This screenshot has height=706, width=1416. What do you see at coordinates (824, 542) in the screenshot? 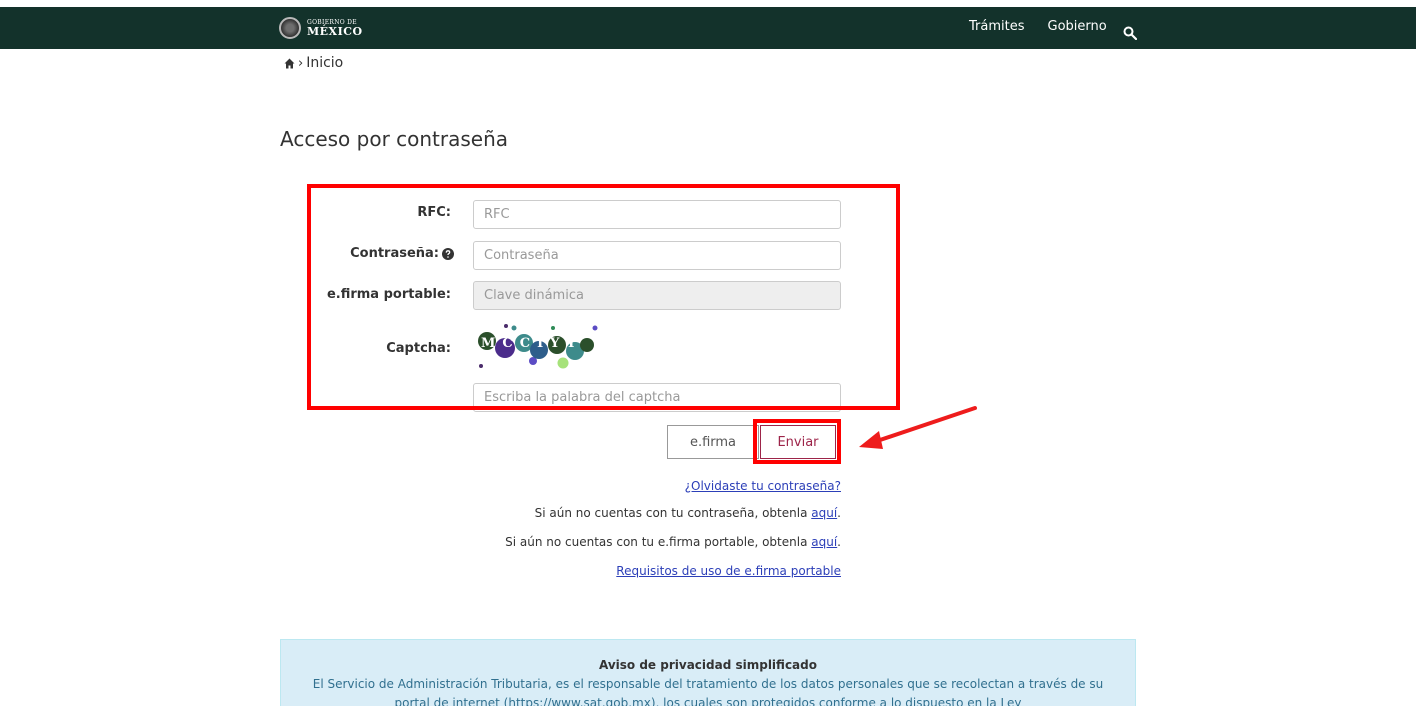
I see `get-efirma-link: aquí` at bounding box center [824, 542].